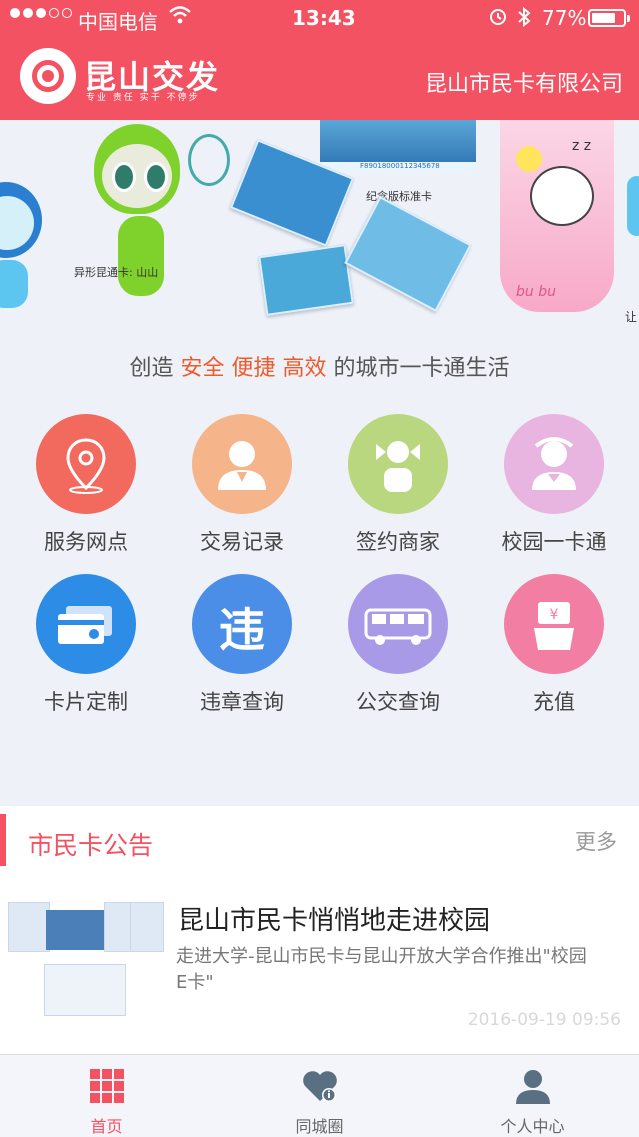 The height and width of the screenshot is (1137, 639). I want to click on tab-profile: 个人中心, so click(532, 1096).